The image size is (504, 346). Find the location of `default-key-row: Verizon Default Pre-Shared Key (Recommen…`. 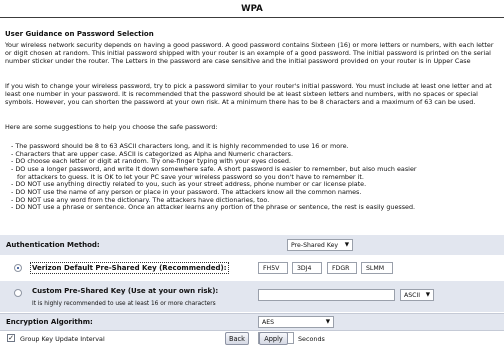

default-key-row: Verizon Default Pre-Shared Key (Recommen… is located at coordinates (252, 268).